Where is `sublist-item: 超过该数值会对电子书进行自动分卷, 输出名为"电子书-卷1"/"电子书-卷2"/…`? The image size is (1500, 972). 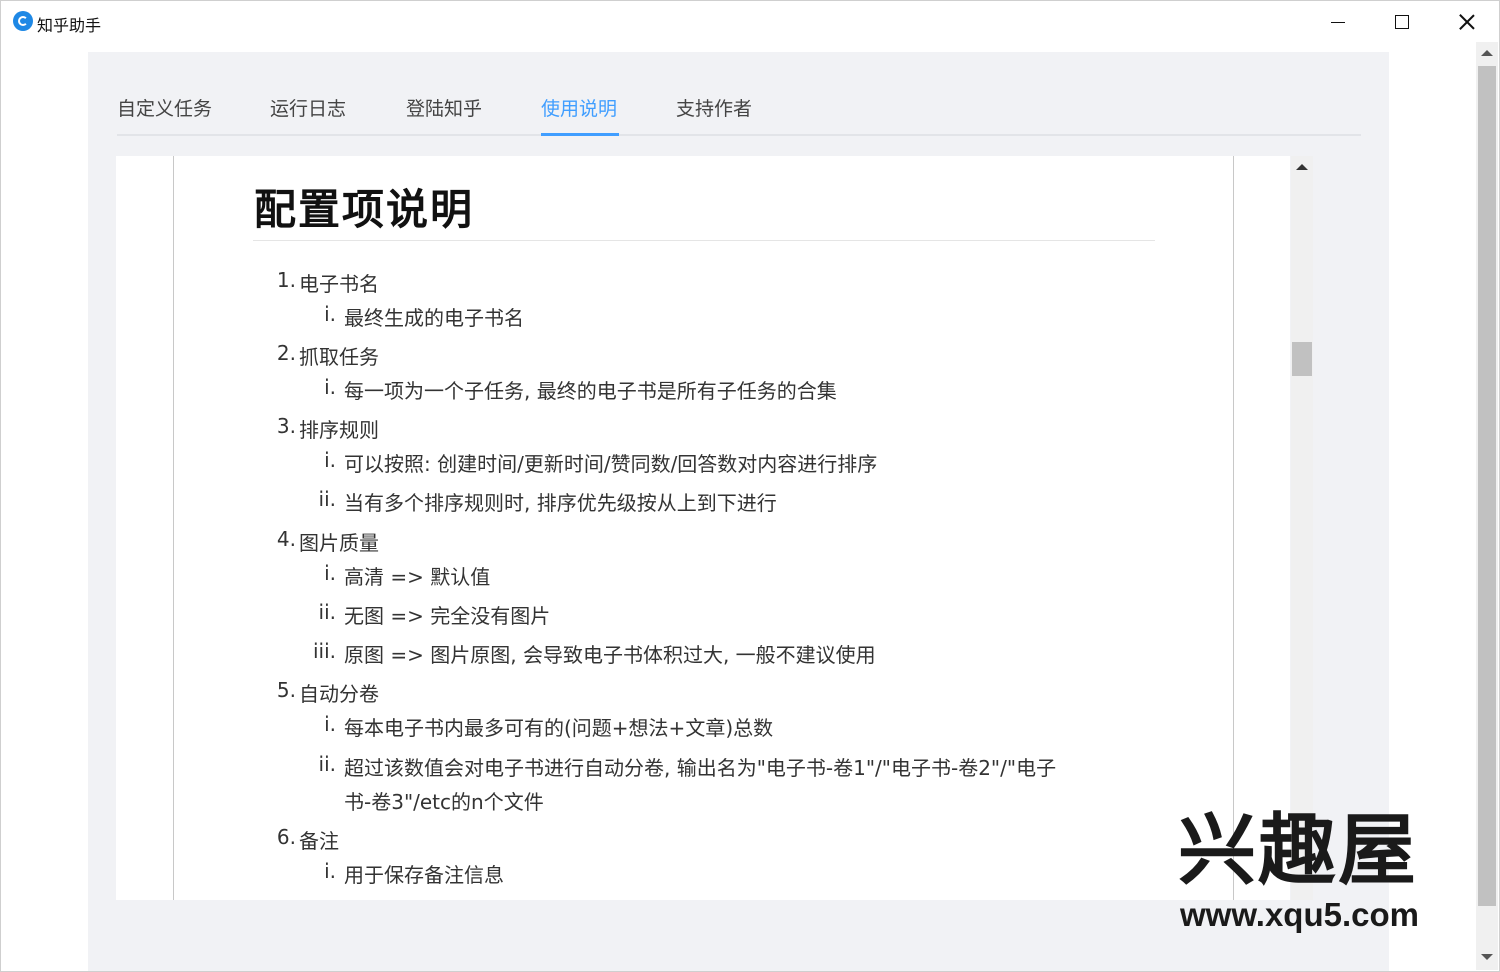
sublist-item: 超过该数值会对电子书进行自动分卷, 输出名为"电子书-卷1"/"电子书-卷2"/… is located at coordinates (700, 768).